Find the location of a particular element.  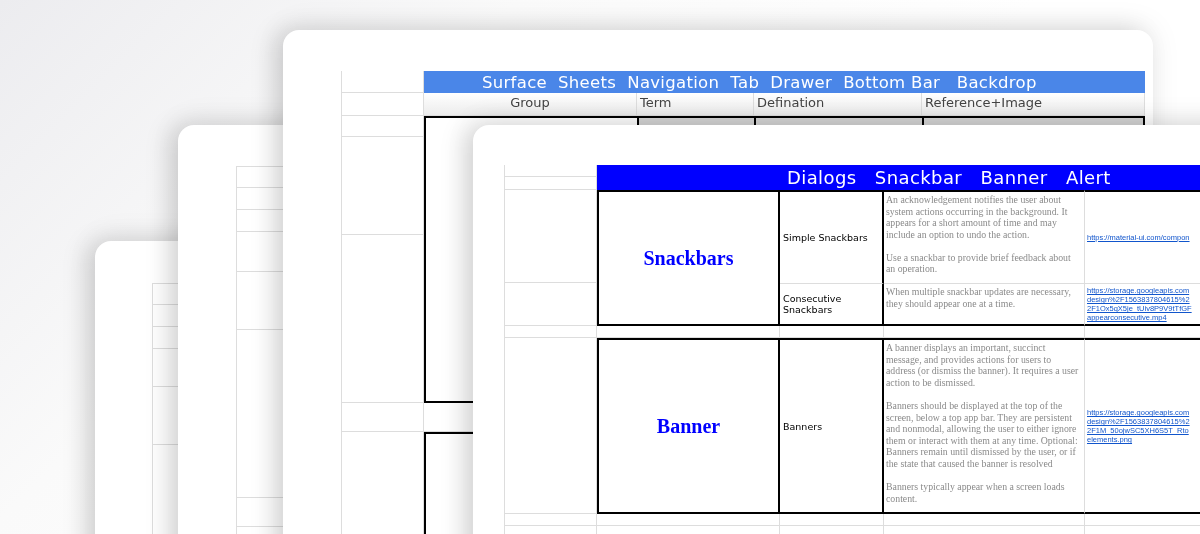

definition-text: Banners typically appear when a screen loads content. is located at coordinates (976, 493).